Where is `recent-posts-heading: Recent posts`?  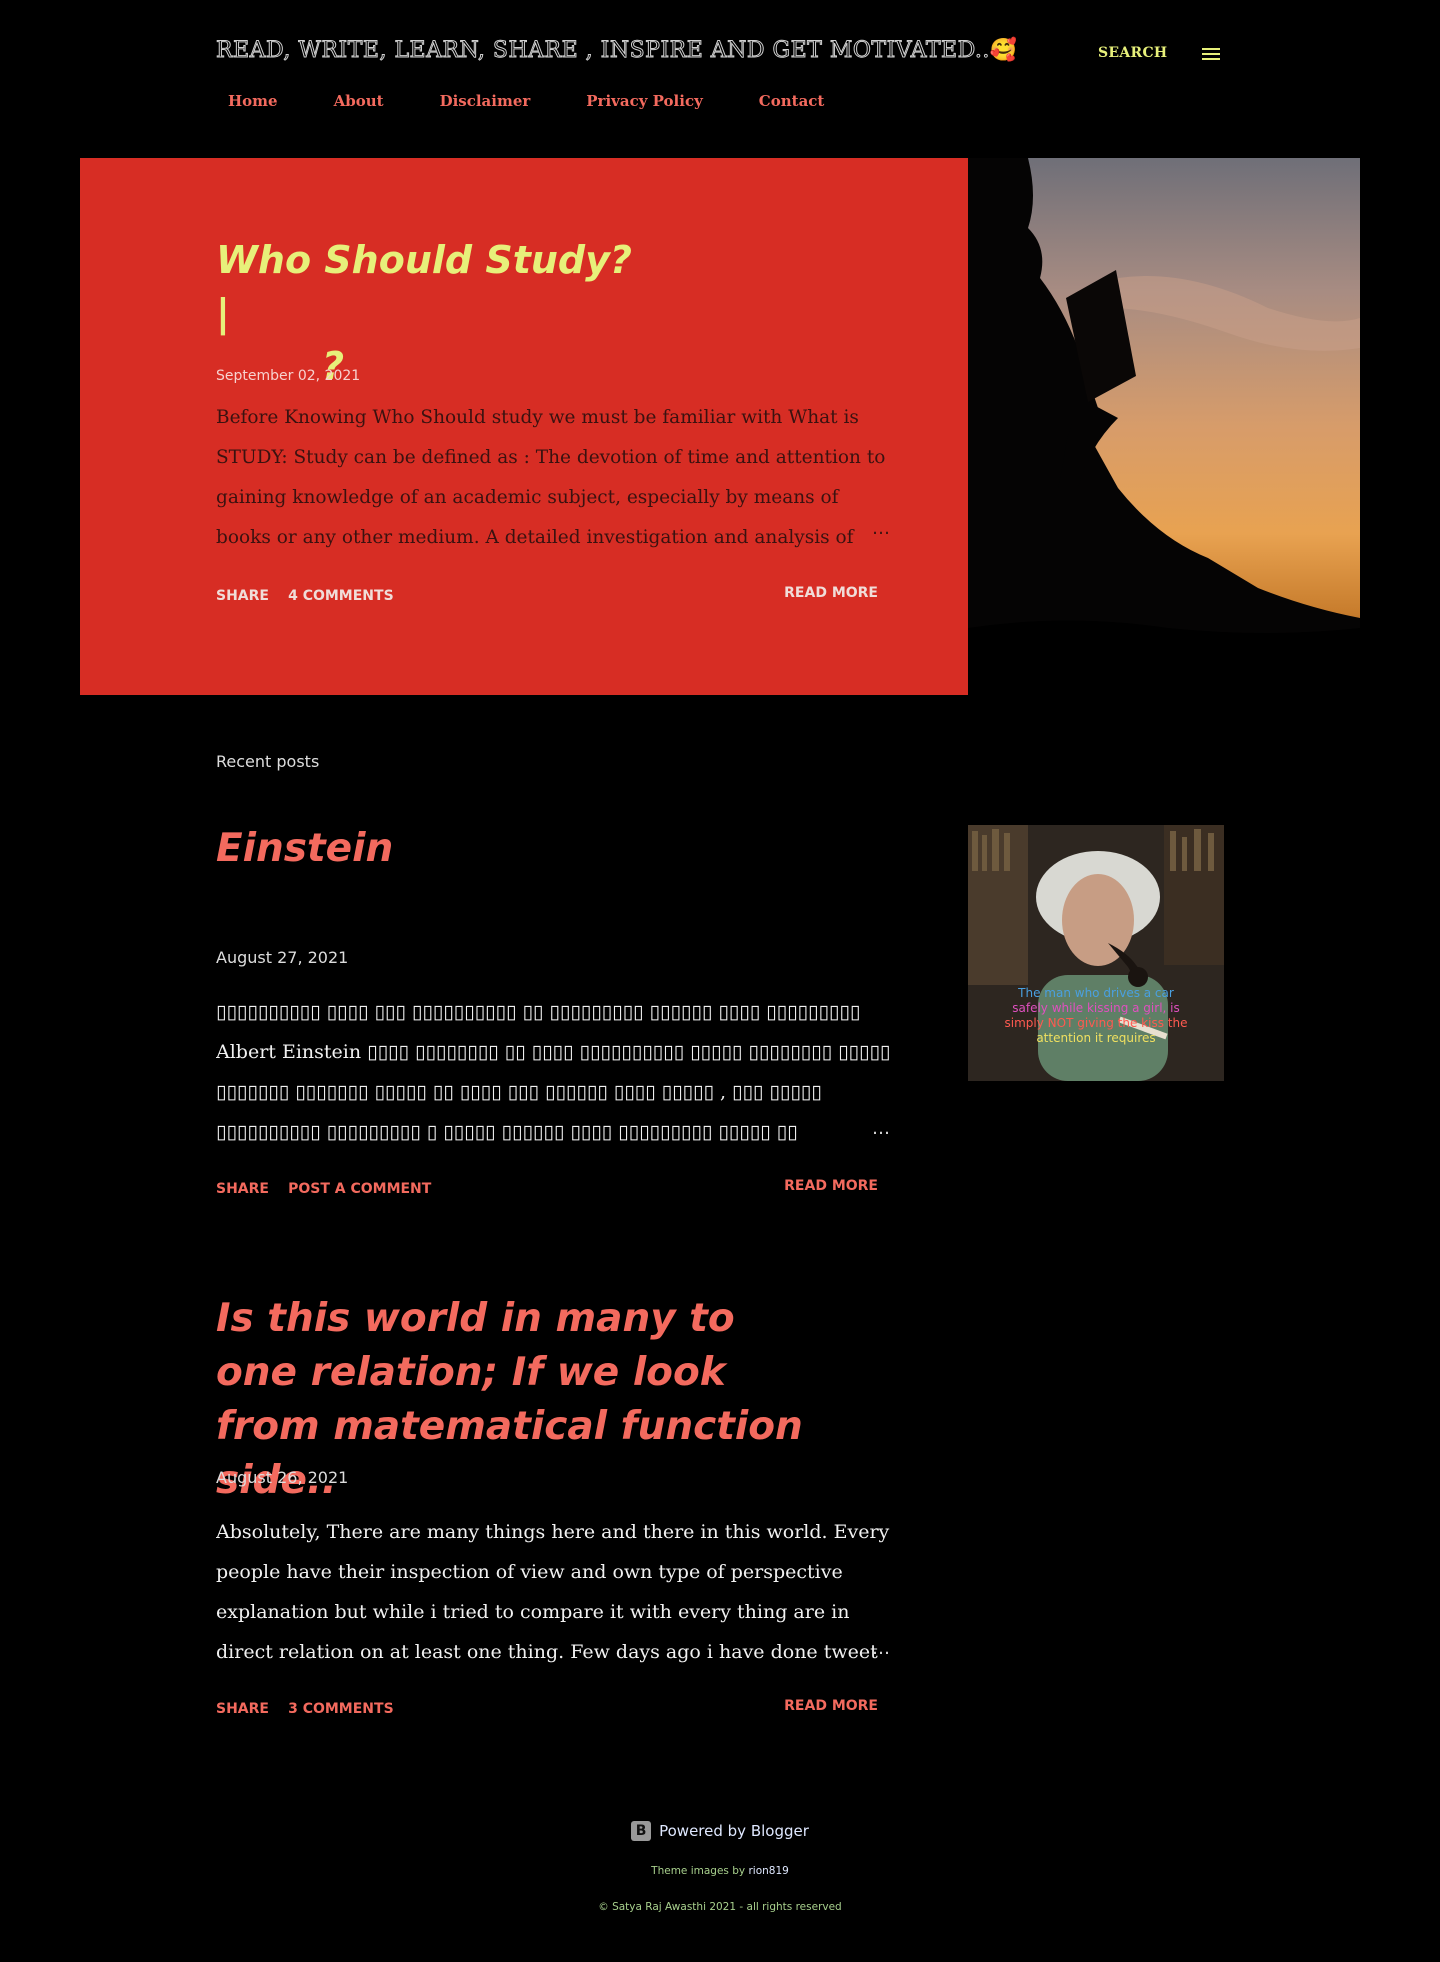
recent-posts-heading: Recent posts is located at coordinates (268, 761).